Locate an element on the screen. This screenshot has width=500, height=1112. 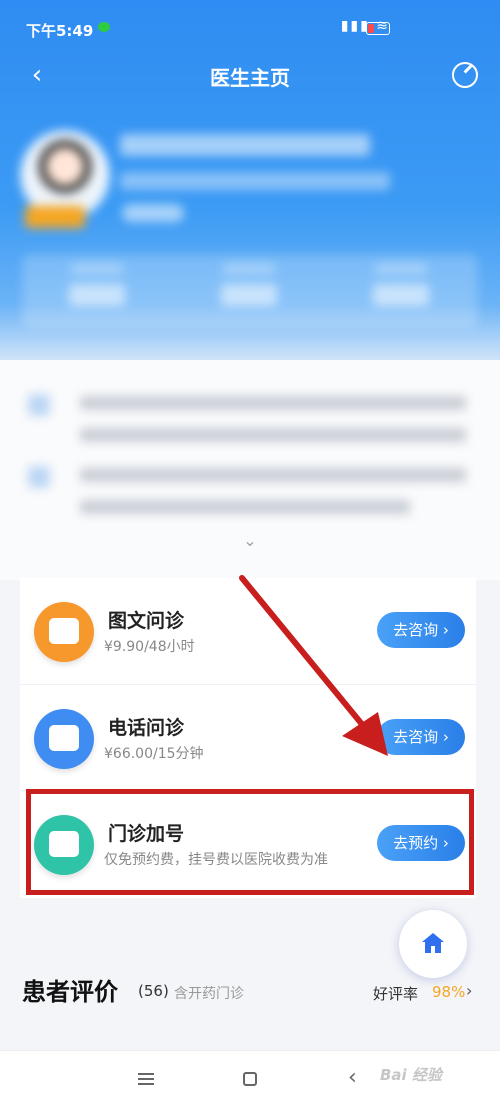
watermark: Bai 经验 is located at coordinates (411, 1075).